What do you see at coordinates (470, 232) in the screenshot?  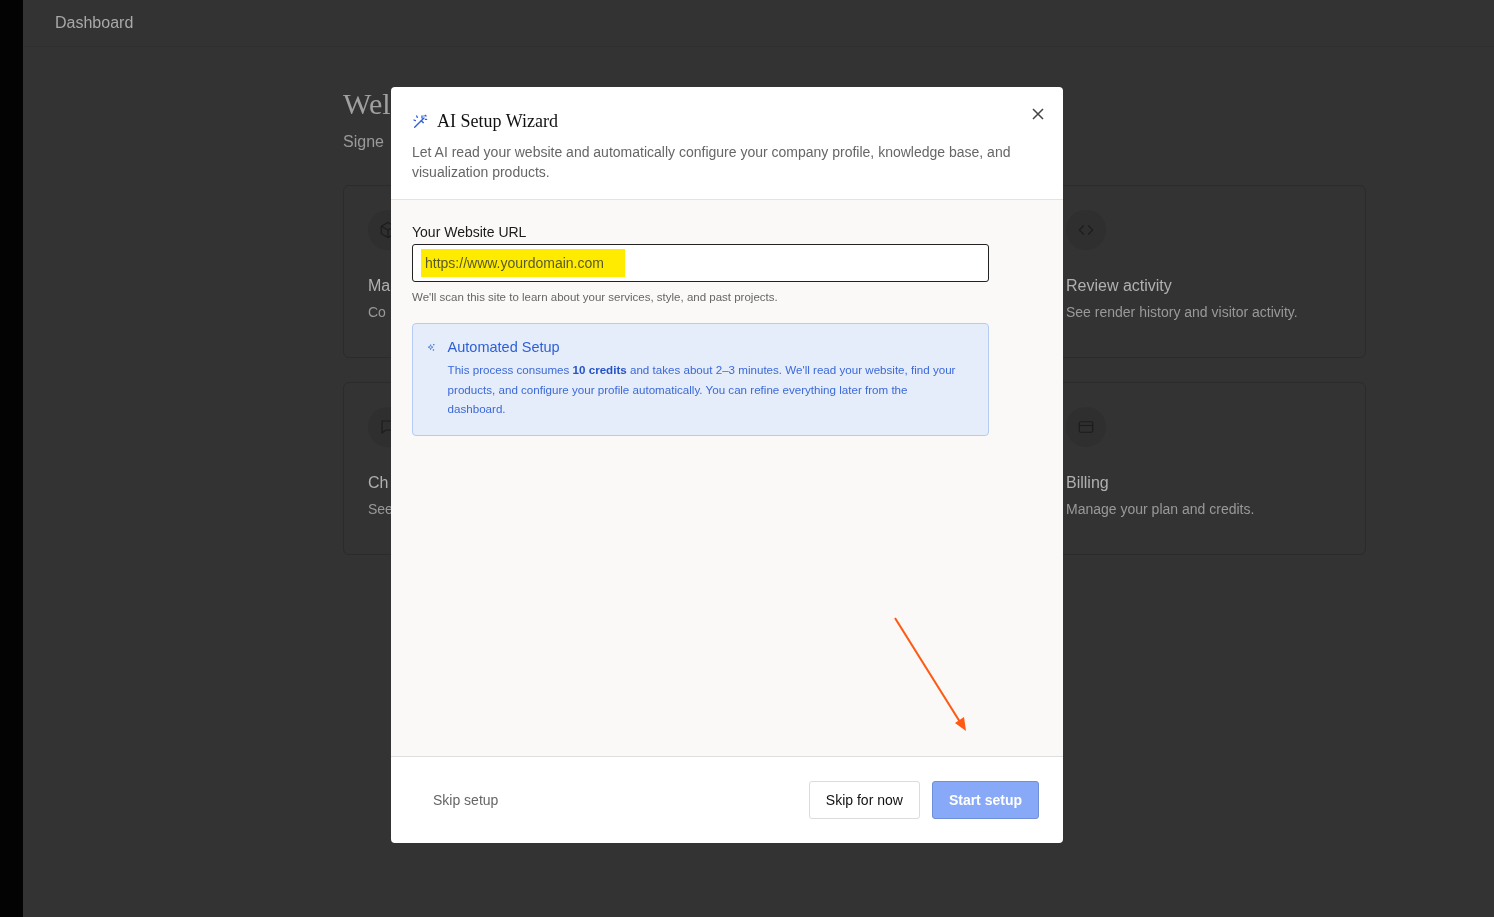 I see `field-label: Your Website URL` at bounding box center [470, 232].